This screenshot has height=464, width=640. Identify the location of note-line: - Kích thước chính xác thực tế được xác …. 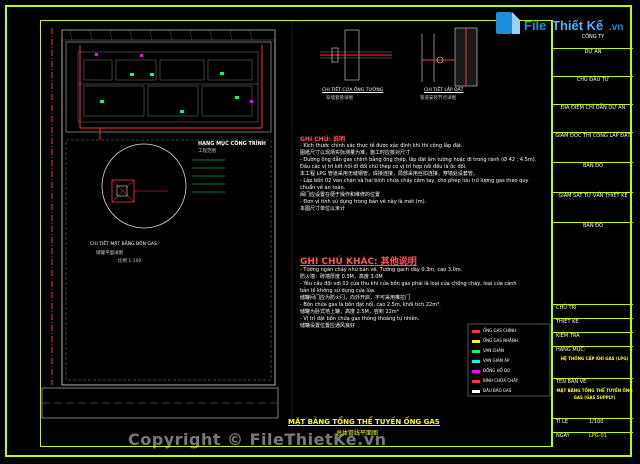
(381, 146).